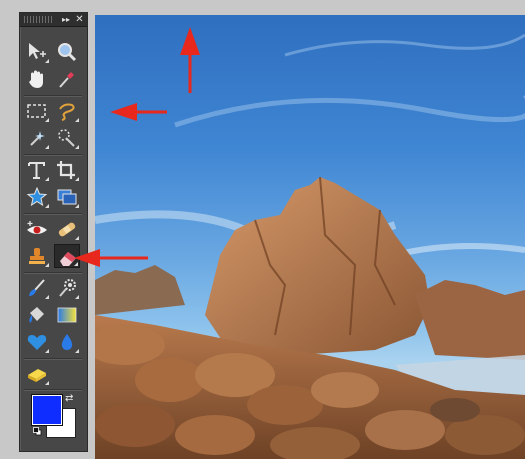  I want to click on healing-tool, so click(67, 229).